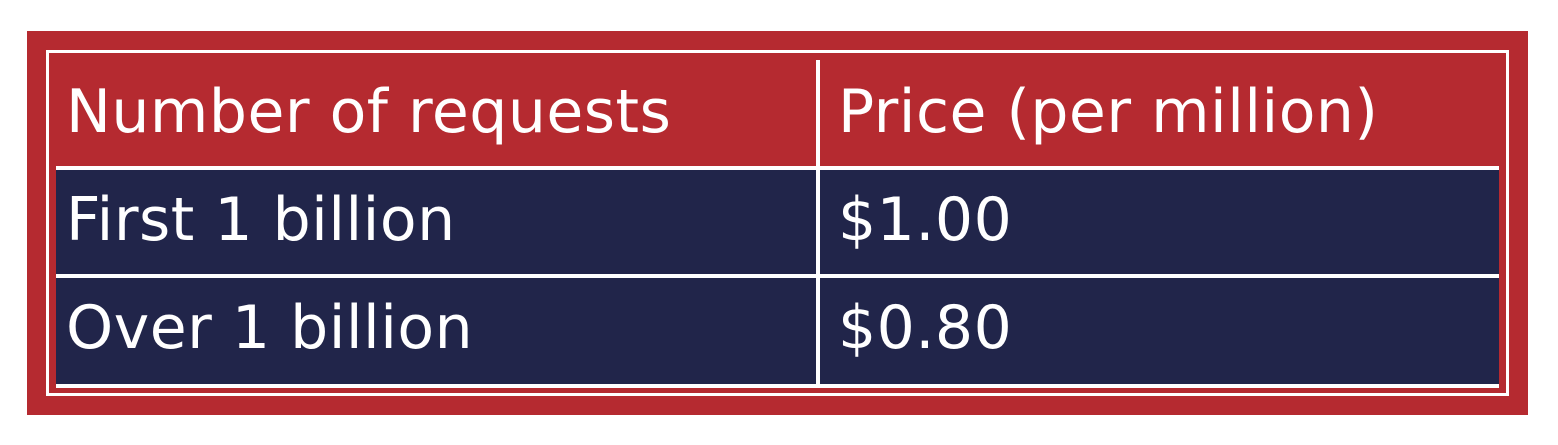 This screenshot has width=1558, height=445. I want to click on column-divider, so click(818, 222).